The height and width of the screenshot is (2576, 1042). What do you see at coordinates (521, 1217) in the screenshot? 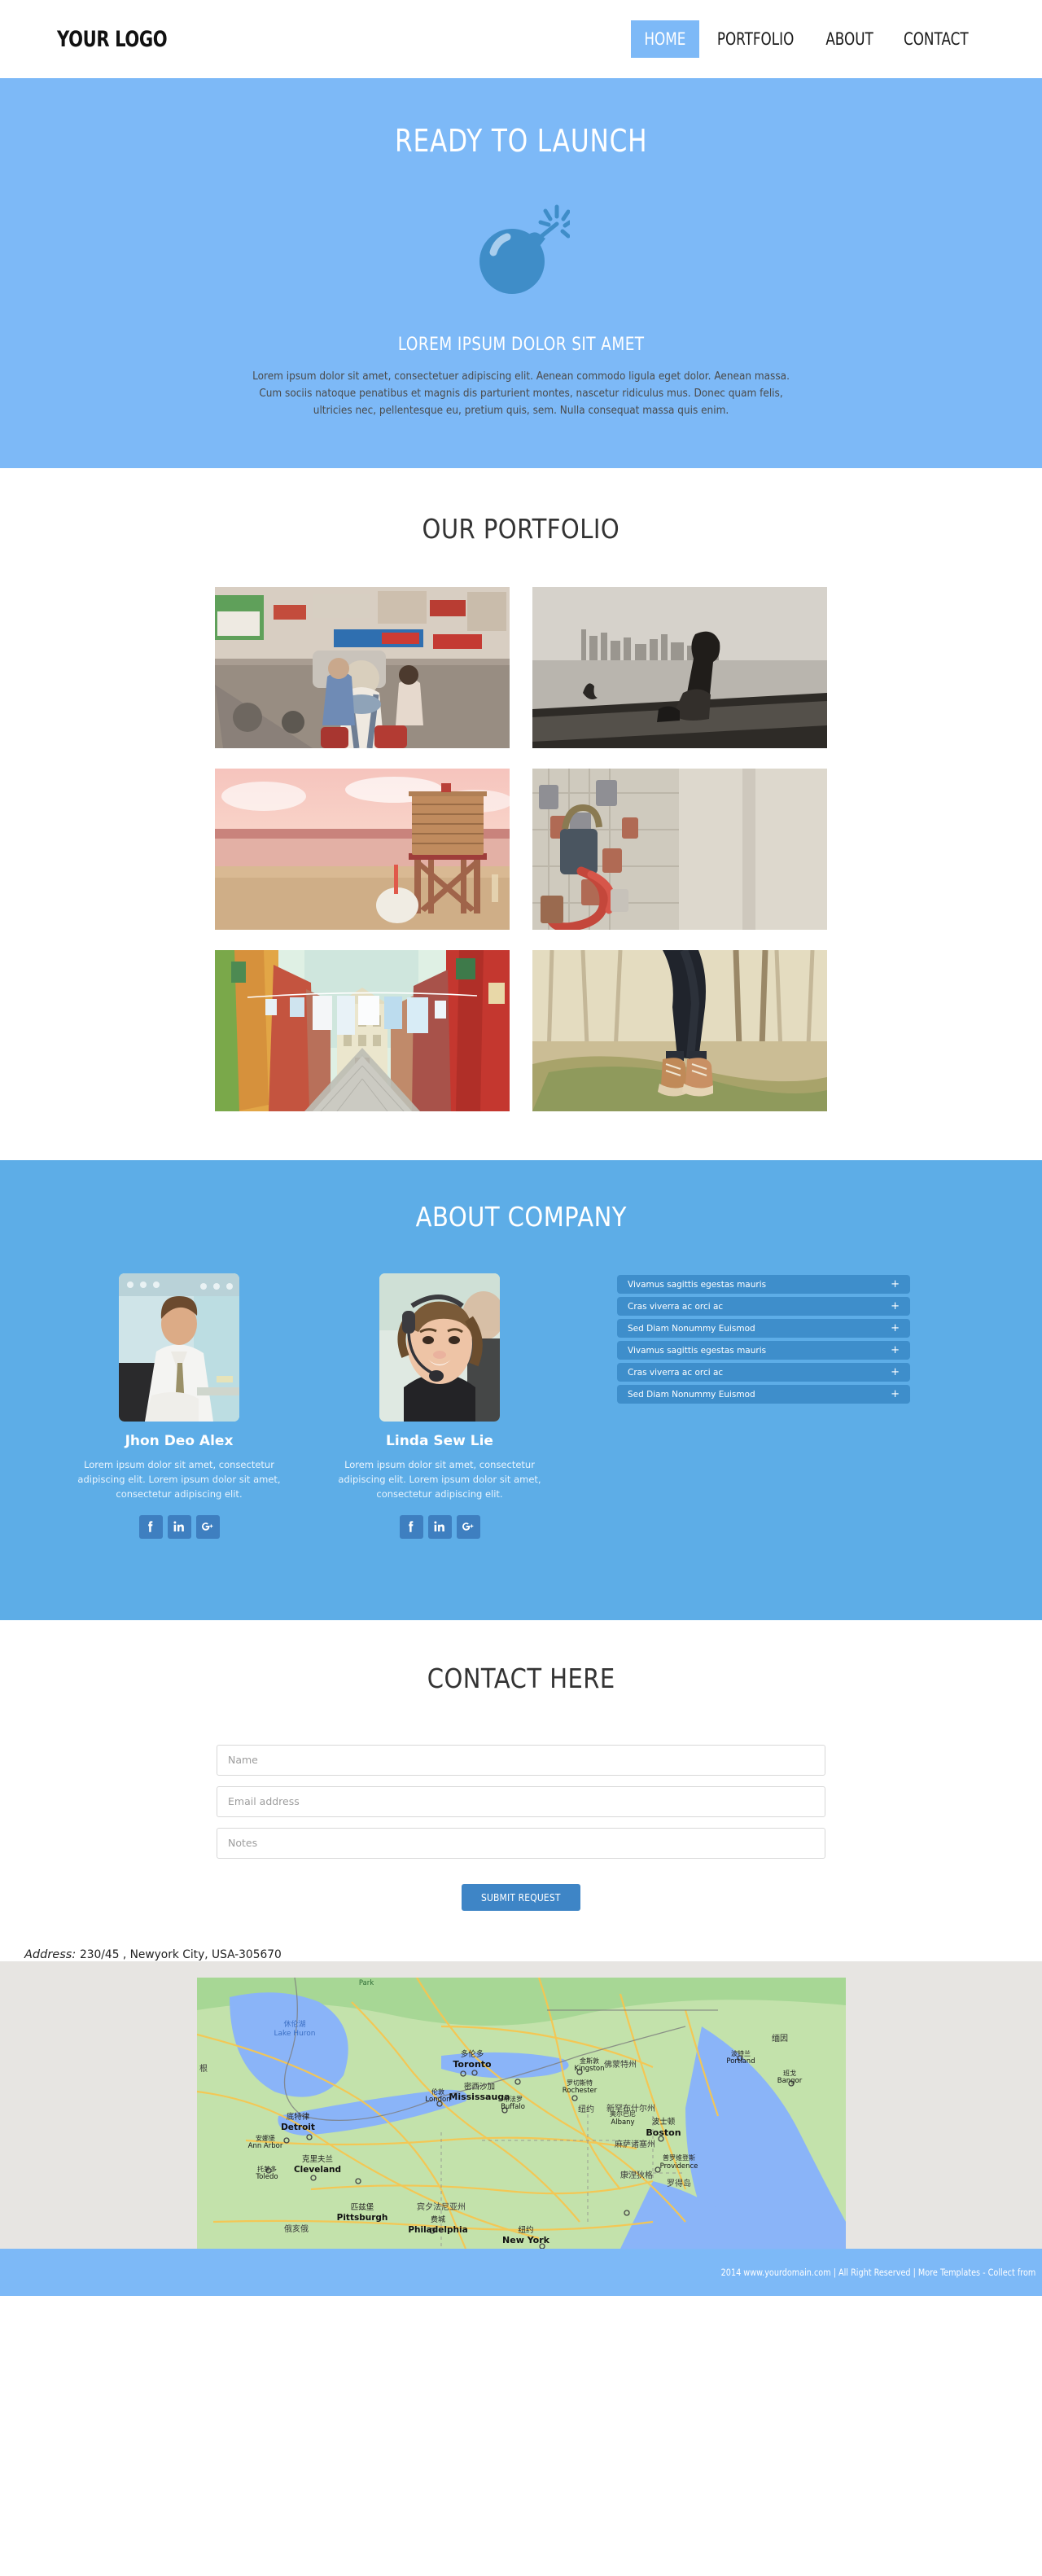
I see `about-title-text: ABOUT COMPANY` at bounding box center [521, 1217].